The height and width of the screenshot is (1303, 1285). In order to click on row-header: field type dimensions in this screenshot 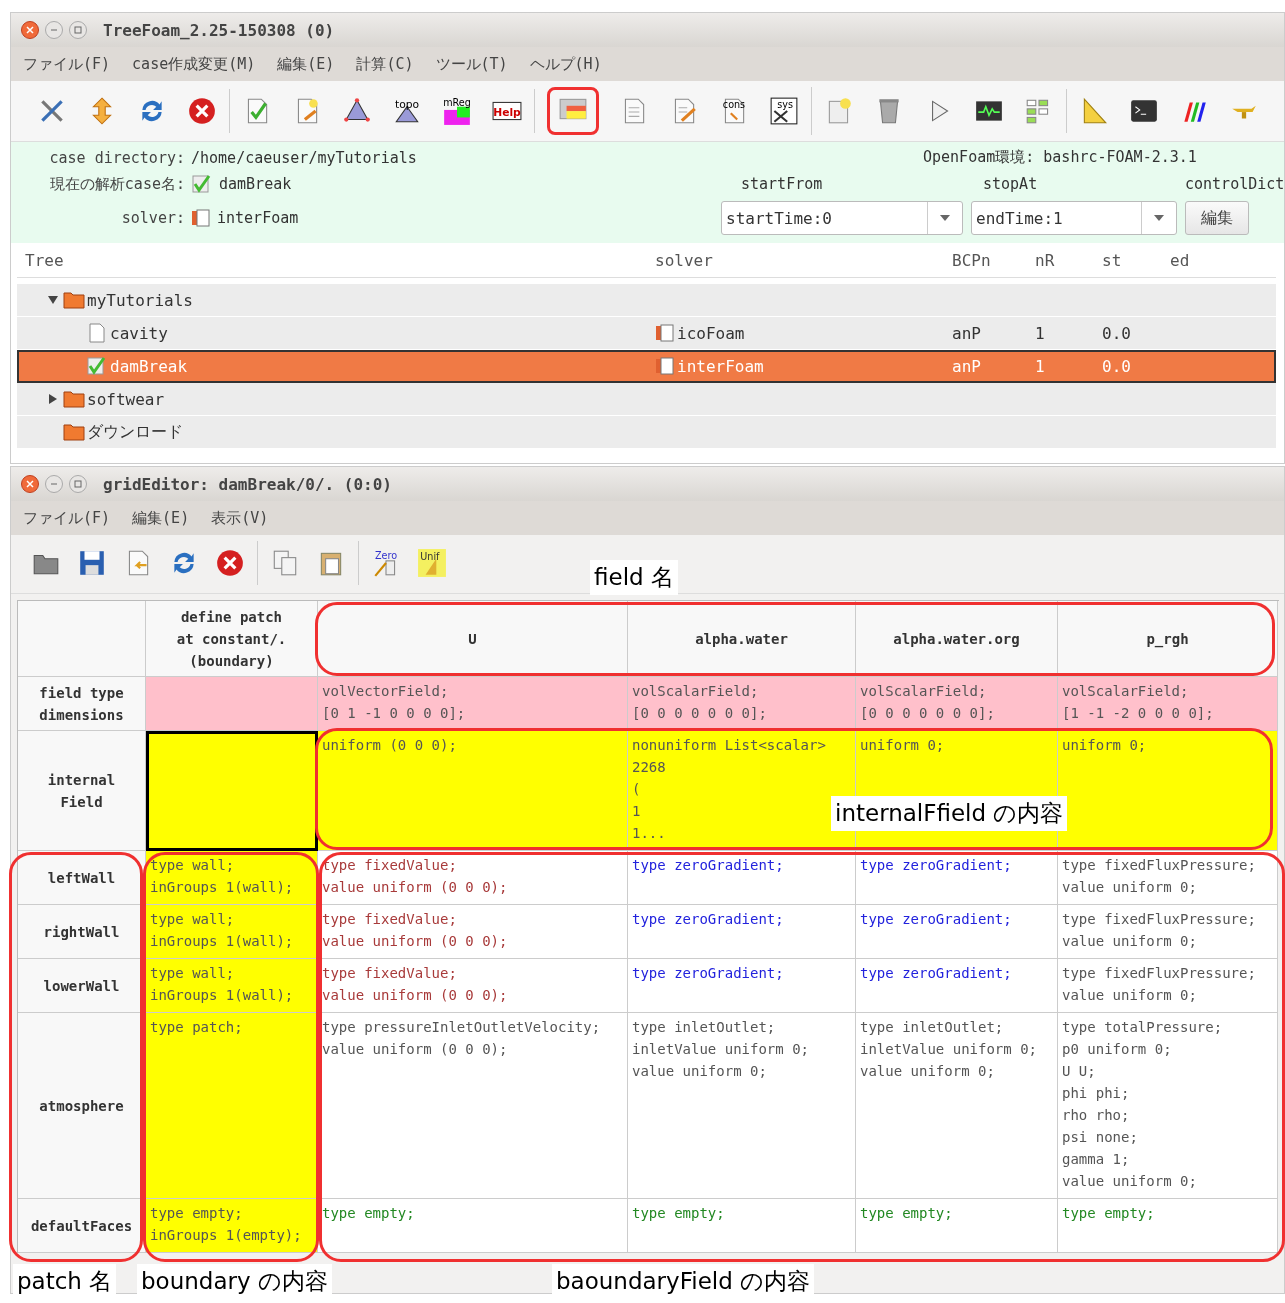, I will do `click(82, 704)`.